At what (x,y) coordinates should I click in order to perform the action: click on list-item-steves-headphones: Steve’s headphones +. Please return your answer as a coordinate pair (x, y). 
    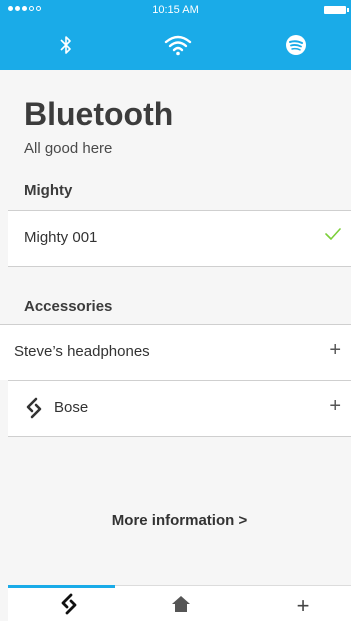
    Looking at the image, I should click on (175, 352).